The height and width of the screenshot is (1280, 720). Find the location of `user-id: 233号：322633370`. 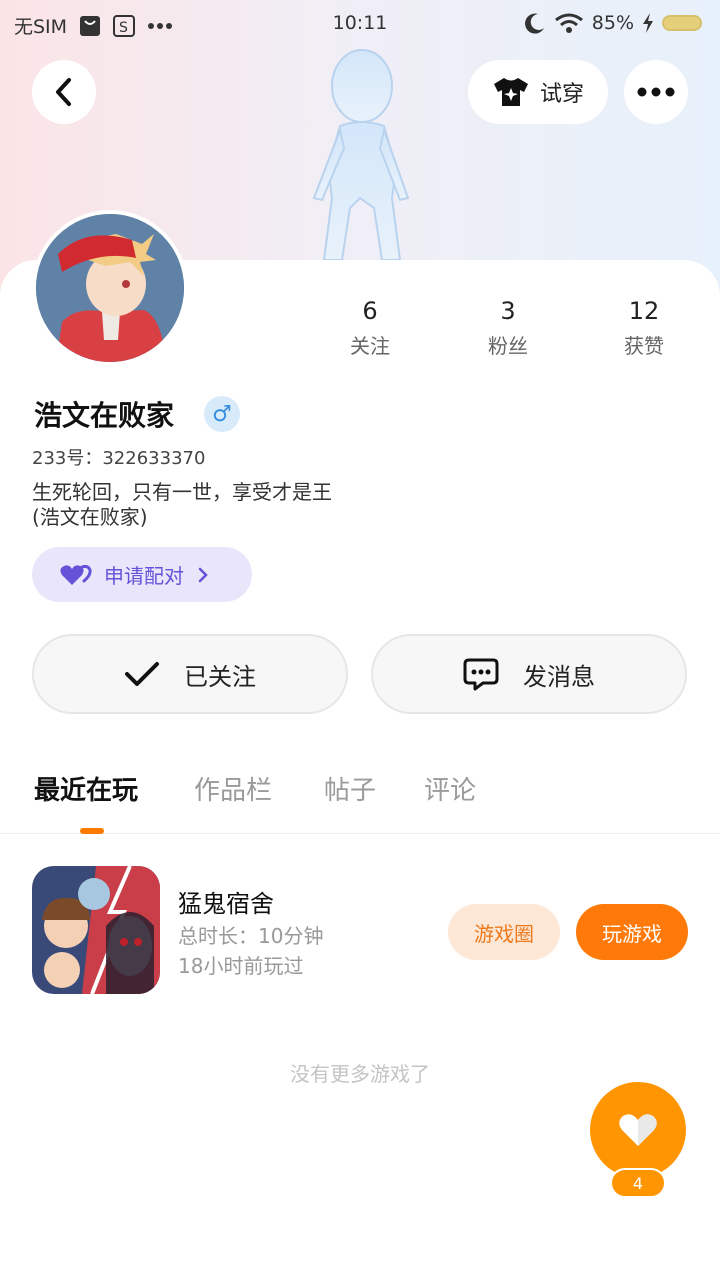

user-id: 233号：322633370 is located at coordinates (119, 458).